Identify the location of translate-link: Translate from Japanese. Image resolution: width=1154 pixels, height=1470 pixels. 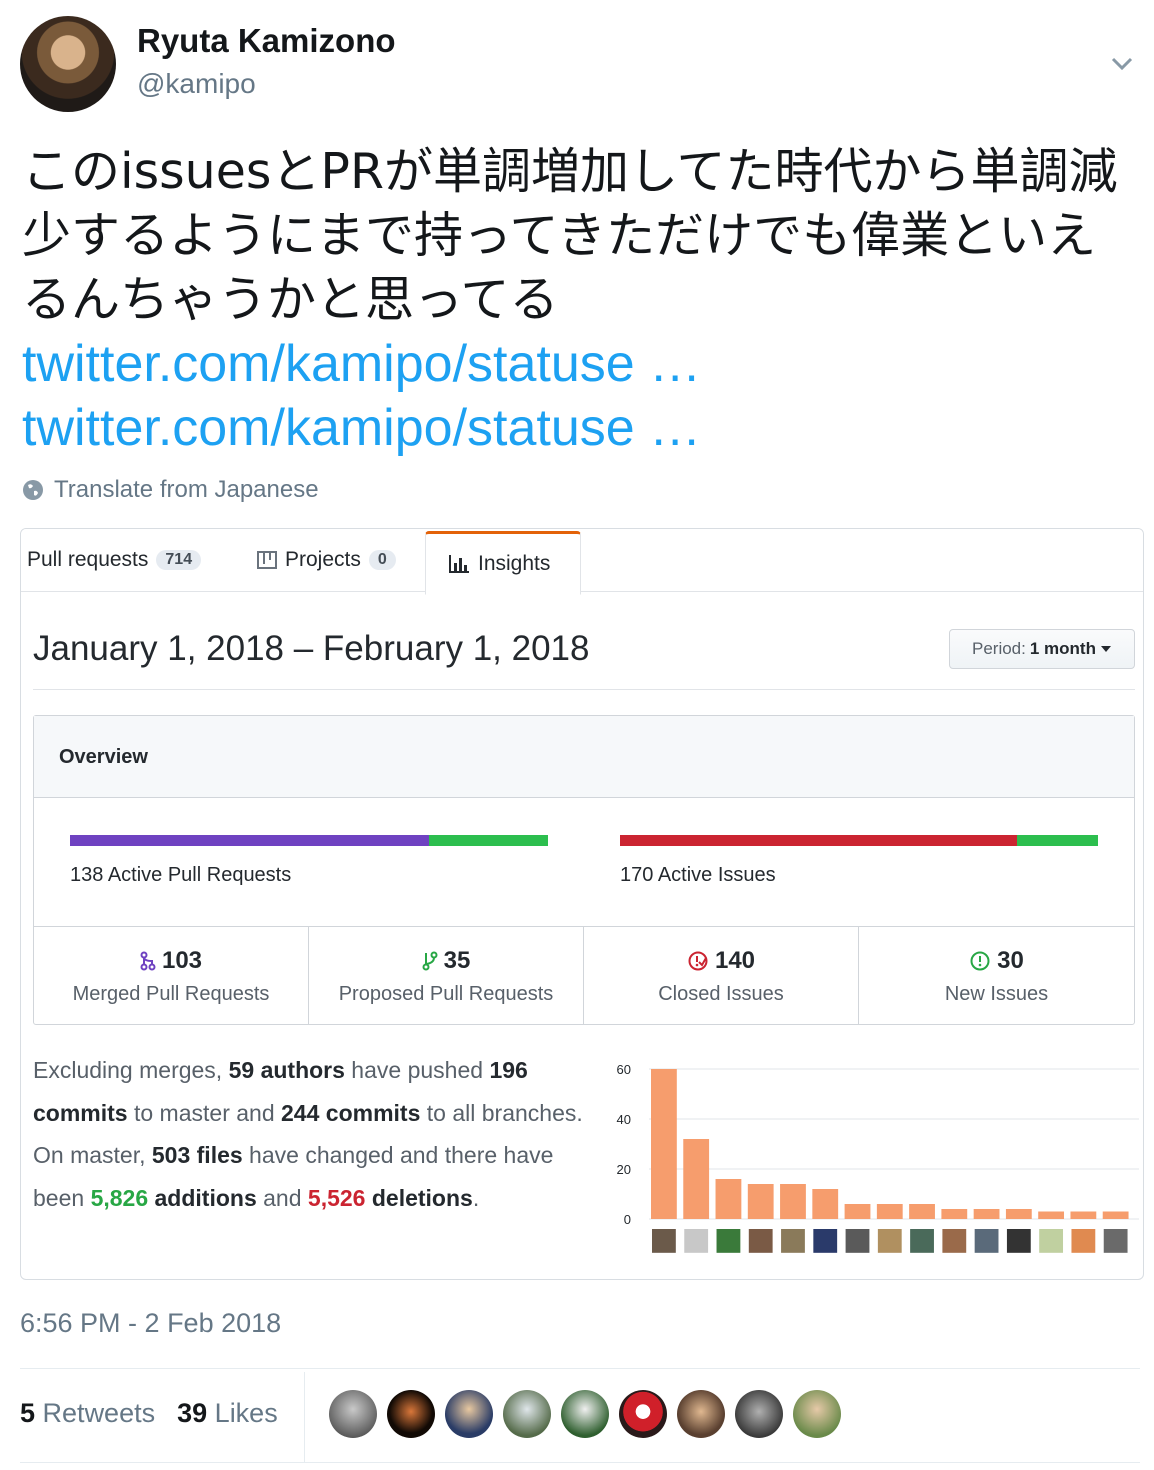
(170, 490).